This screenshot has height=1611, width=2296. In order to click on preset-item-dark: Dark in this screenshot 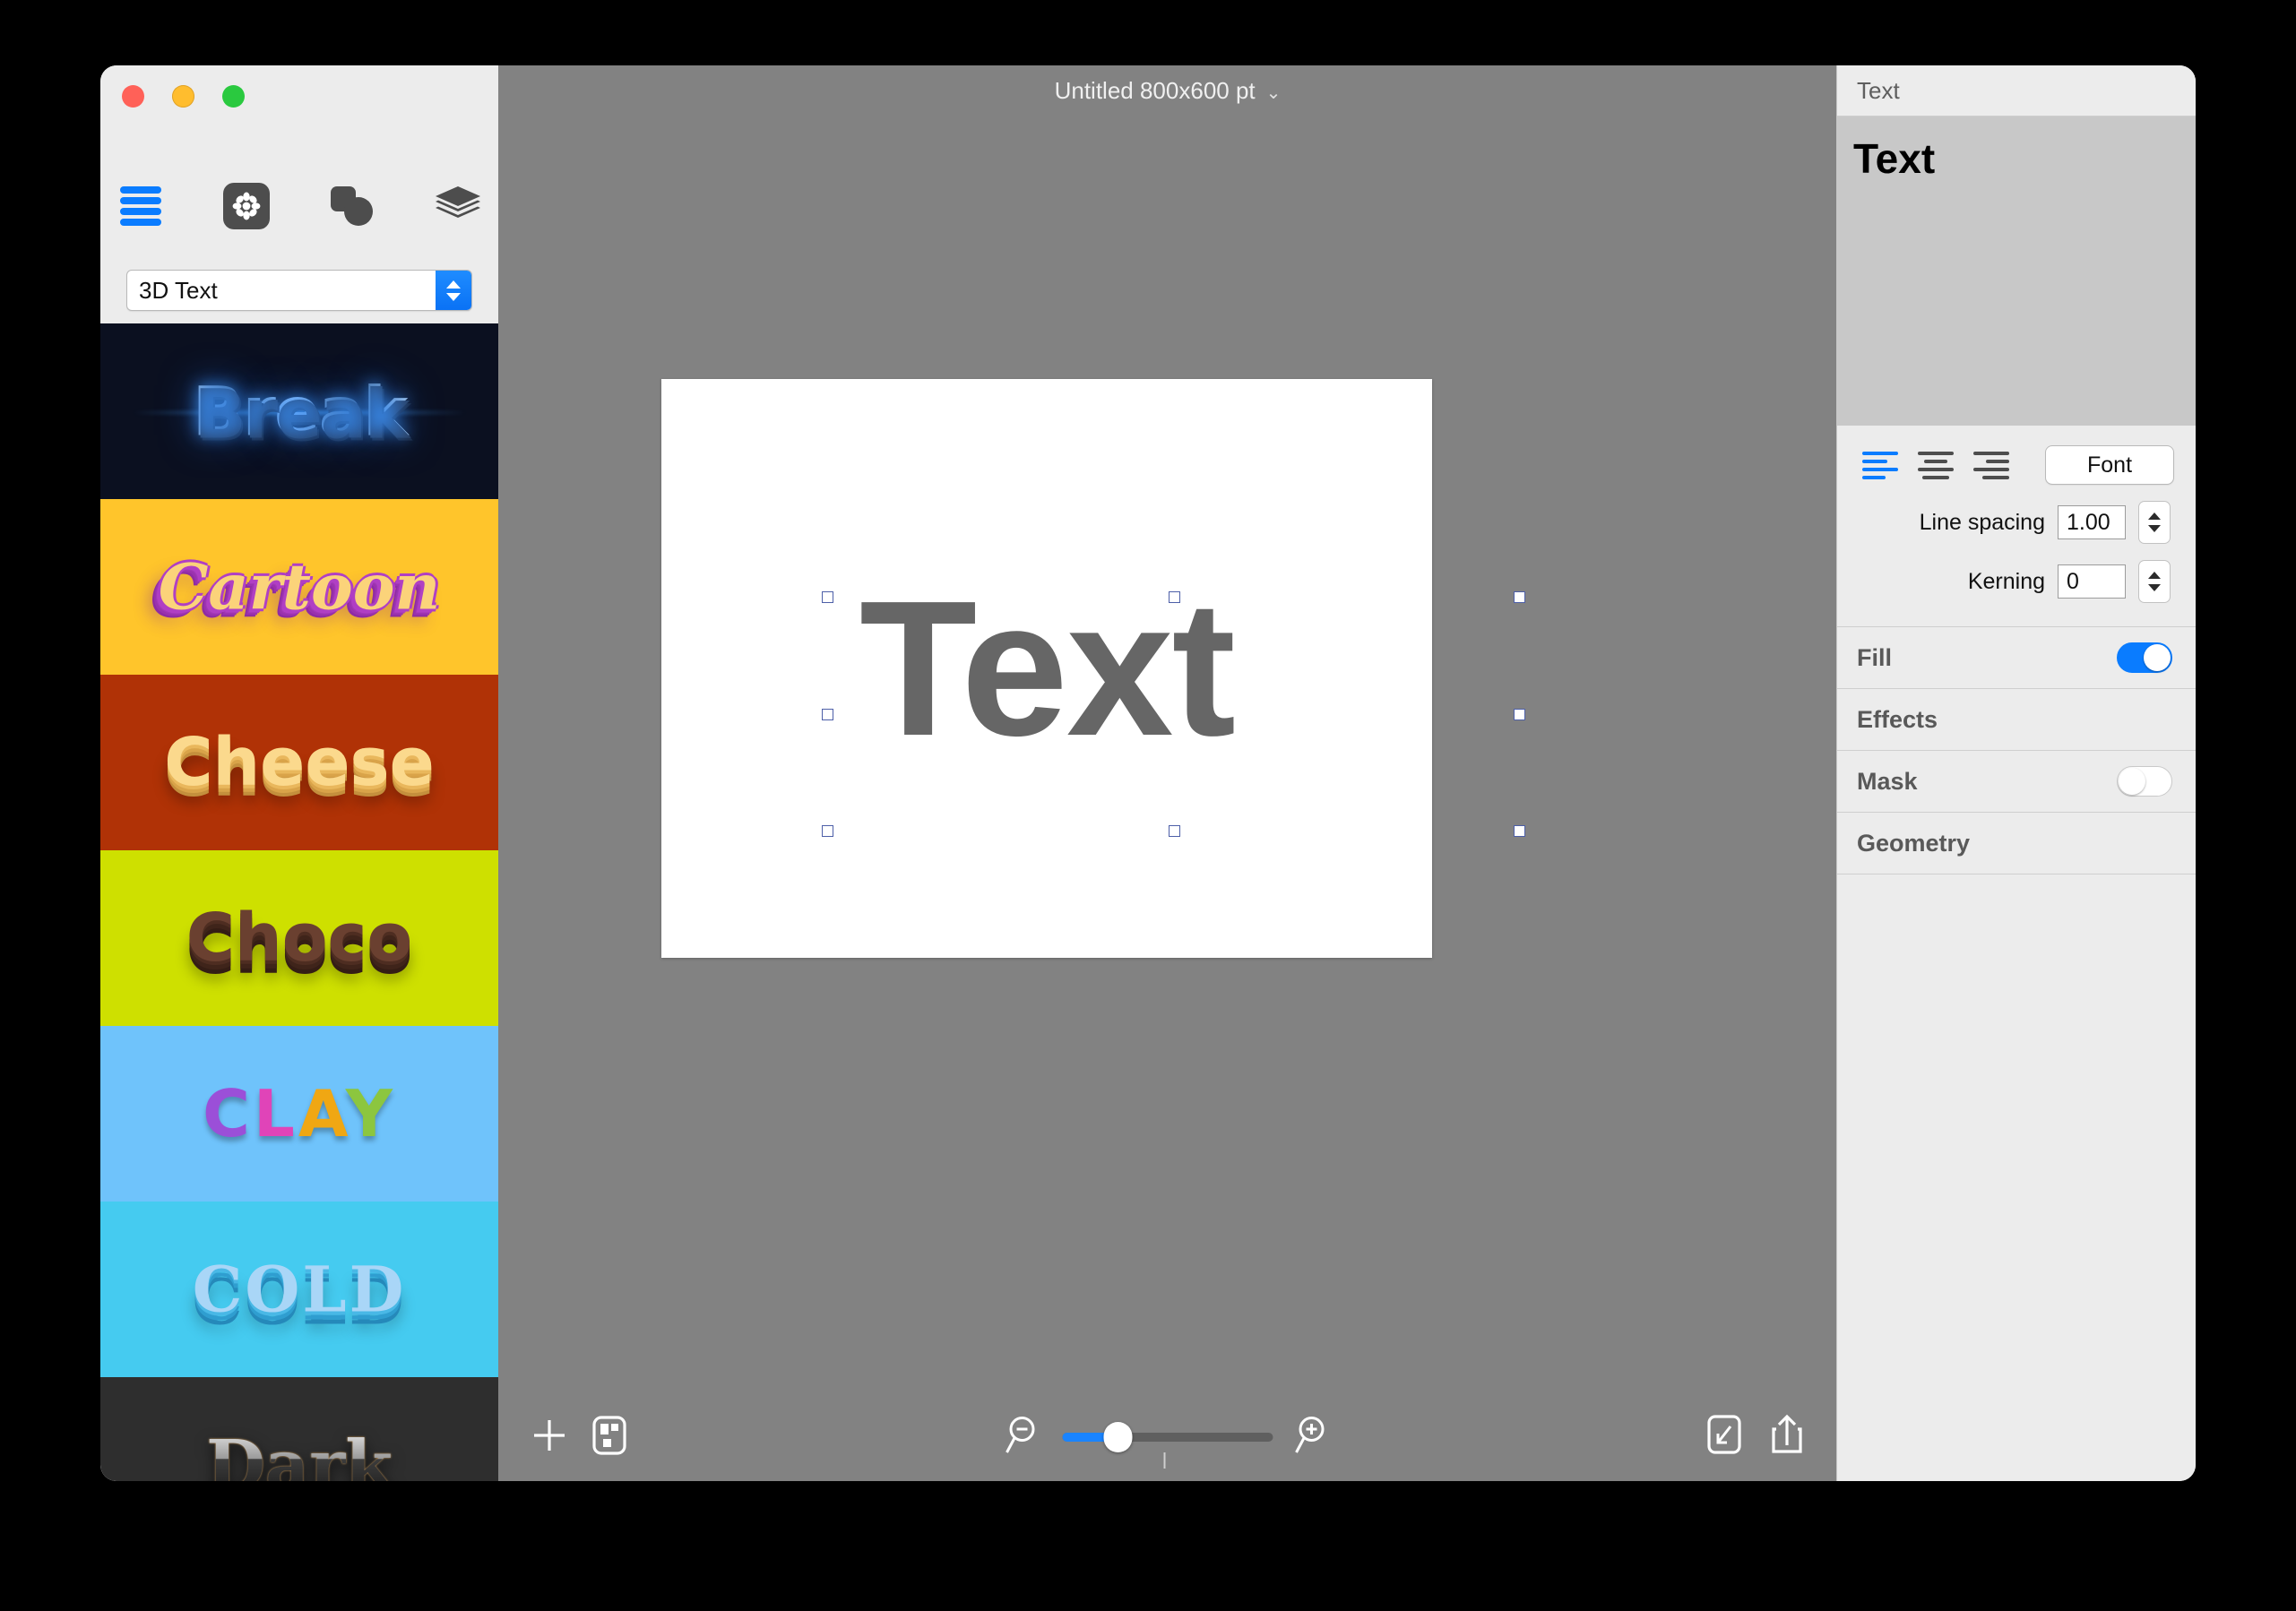, I will do `click(299, 1429)`.